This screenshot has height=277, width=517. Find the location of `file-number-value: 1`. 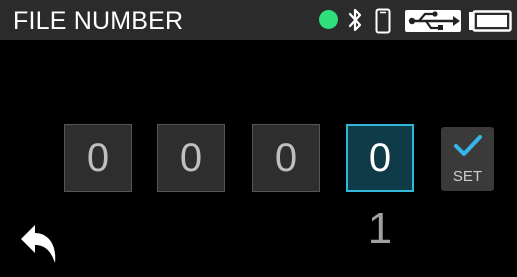

file-number-value: 1 is located at coordinates (380, 228).